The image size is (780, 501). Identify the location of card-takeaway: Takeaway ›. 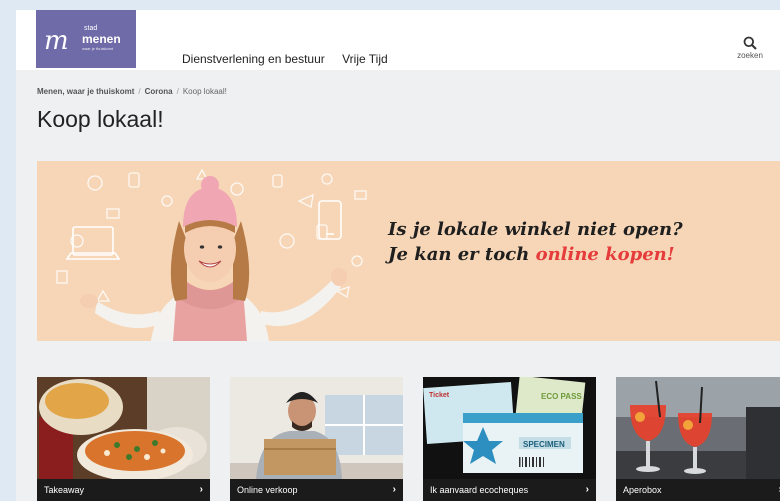
(123, 439).